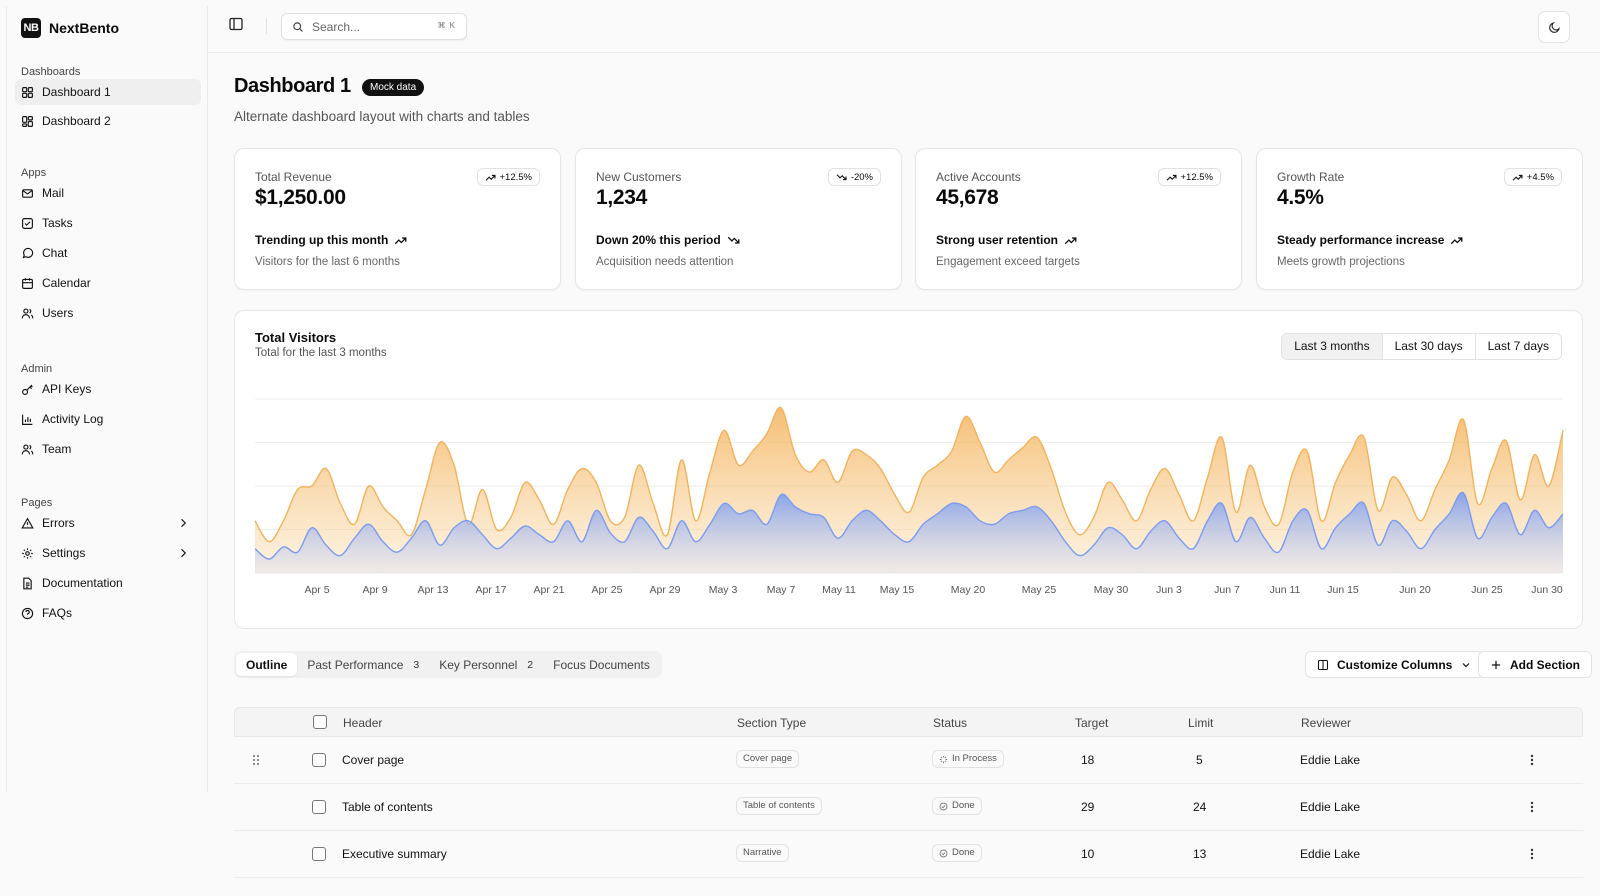 This screenshot has width=1600, height=896. I want to click on sidebar-item-tasks: Tasks, so click(108, 223).